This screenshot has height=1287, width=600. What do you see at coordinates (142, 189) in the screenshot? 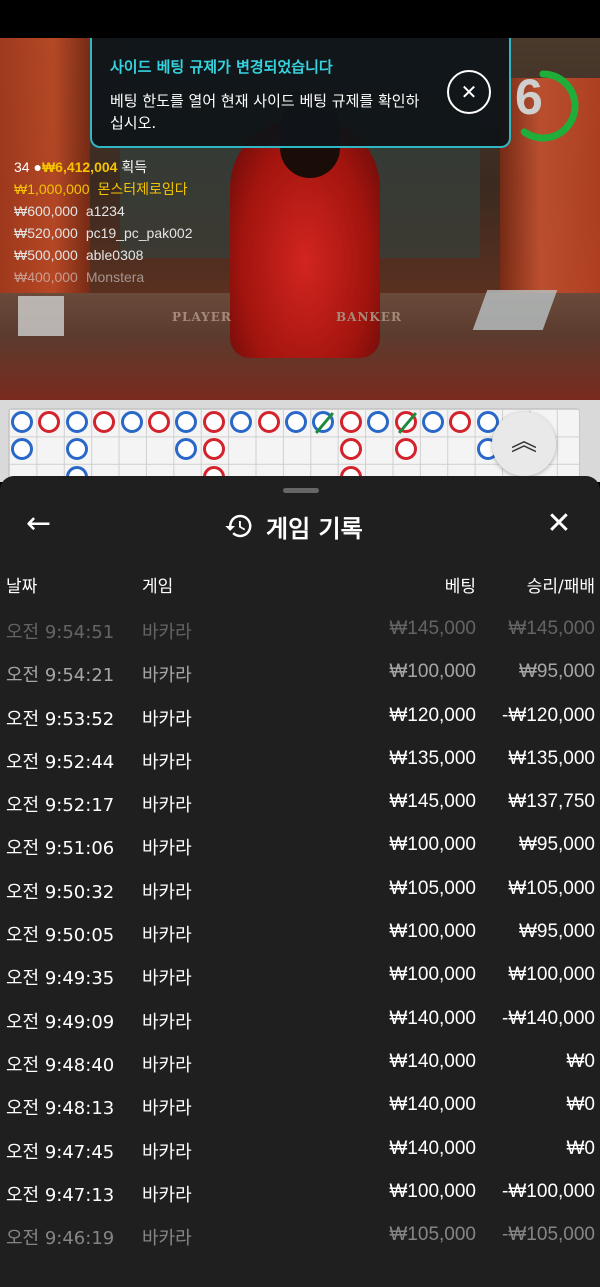
I see `winner-name: 몬스터제로임다` at bounding box center [142, 189].